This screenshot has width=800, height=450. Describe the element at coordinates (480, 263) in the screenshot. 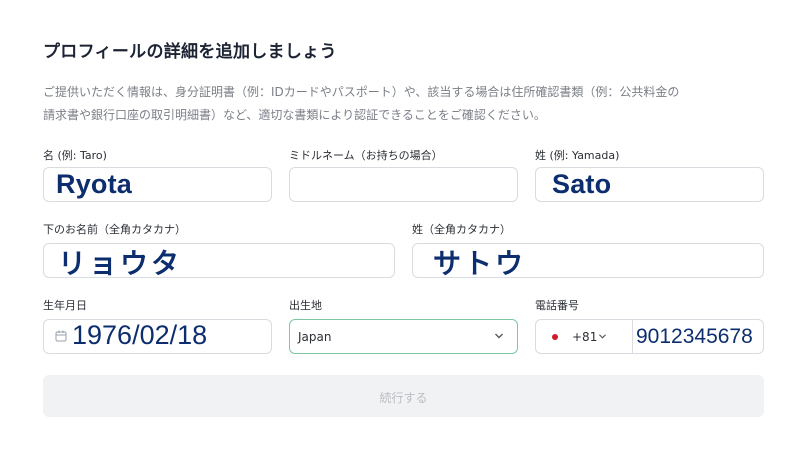

I see `last-name-kana-value: サトウ` at that location.